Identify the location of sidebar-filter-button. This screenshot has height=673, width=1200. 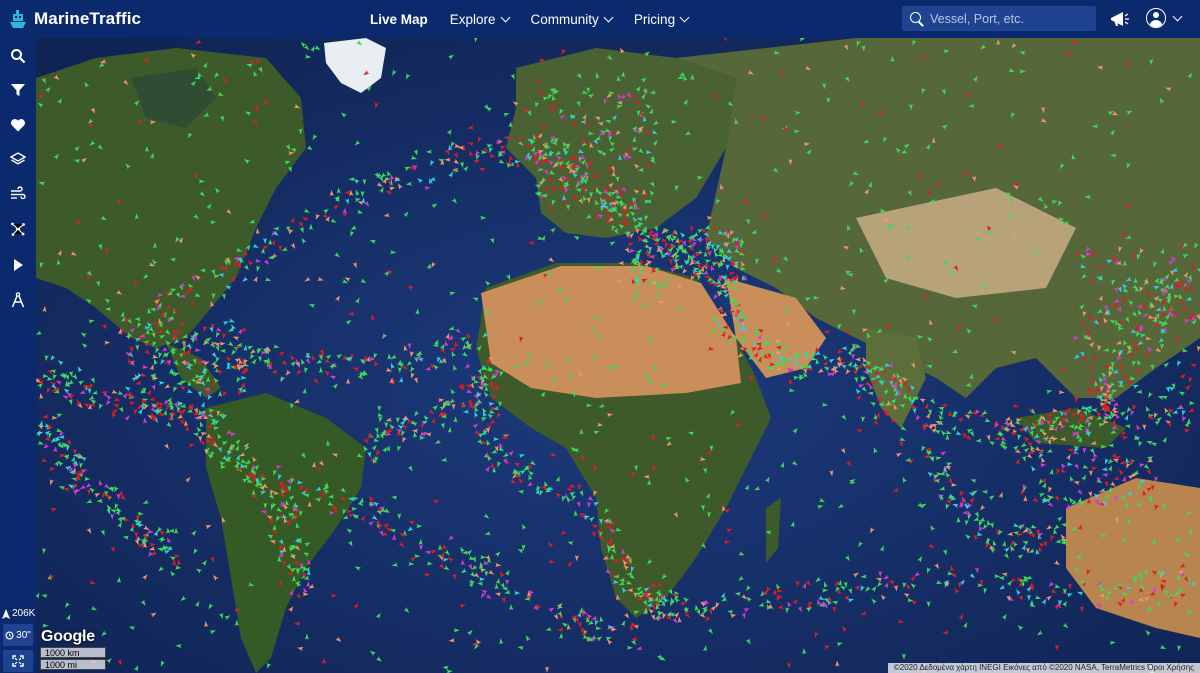
(18, 90).